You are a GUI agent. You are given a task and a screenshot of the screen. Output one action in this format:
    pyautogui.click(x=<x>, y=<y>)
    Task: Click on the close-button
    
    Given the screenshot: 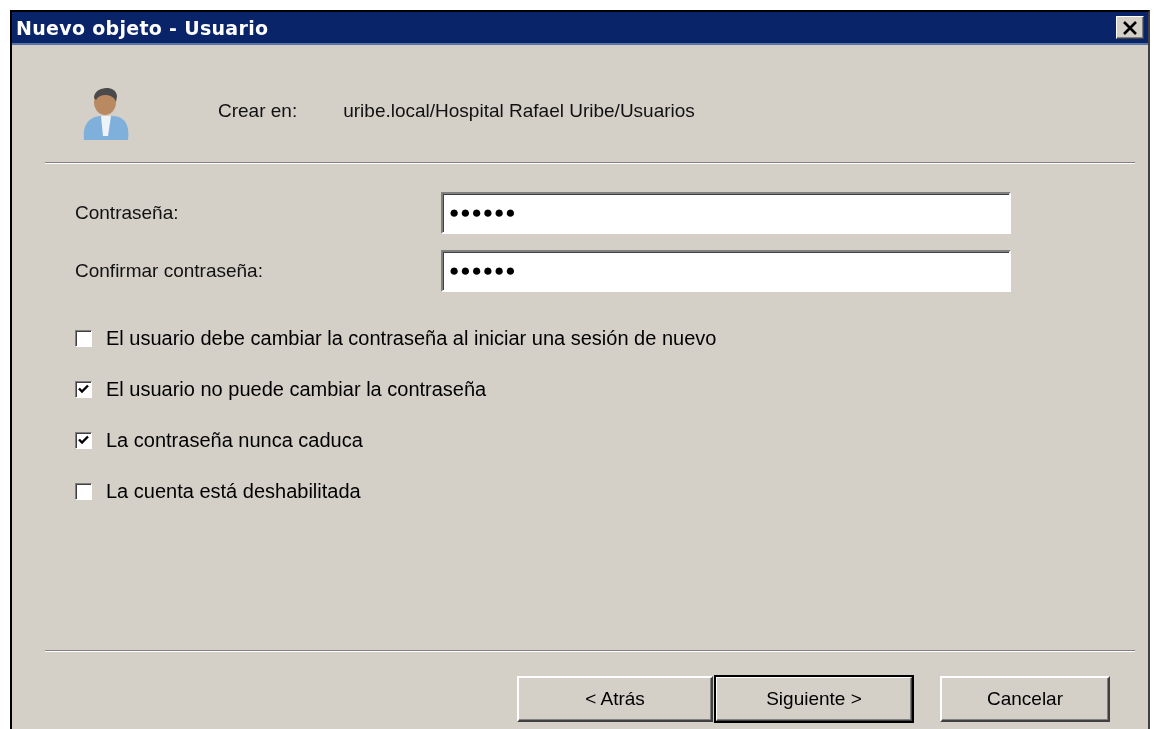 What is the action you would take?
    pyautogui.click(x=1130, y=27)
    